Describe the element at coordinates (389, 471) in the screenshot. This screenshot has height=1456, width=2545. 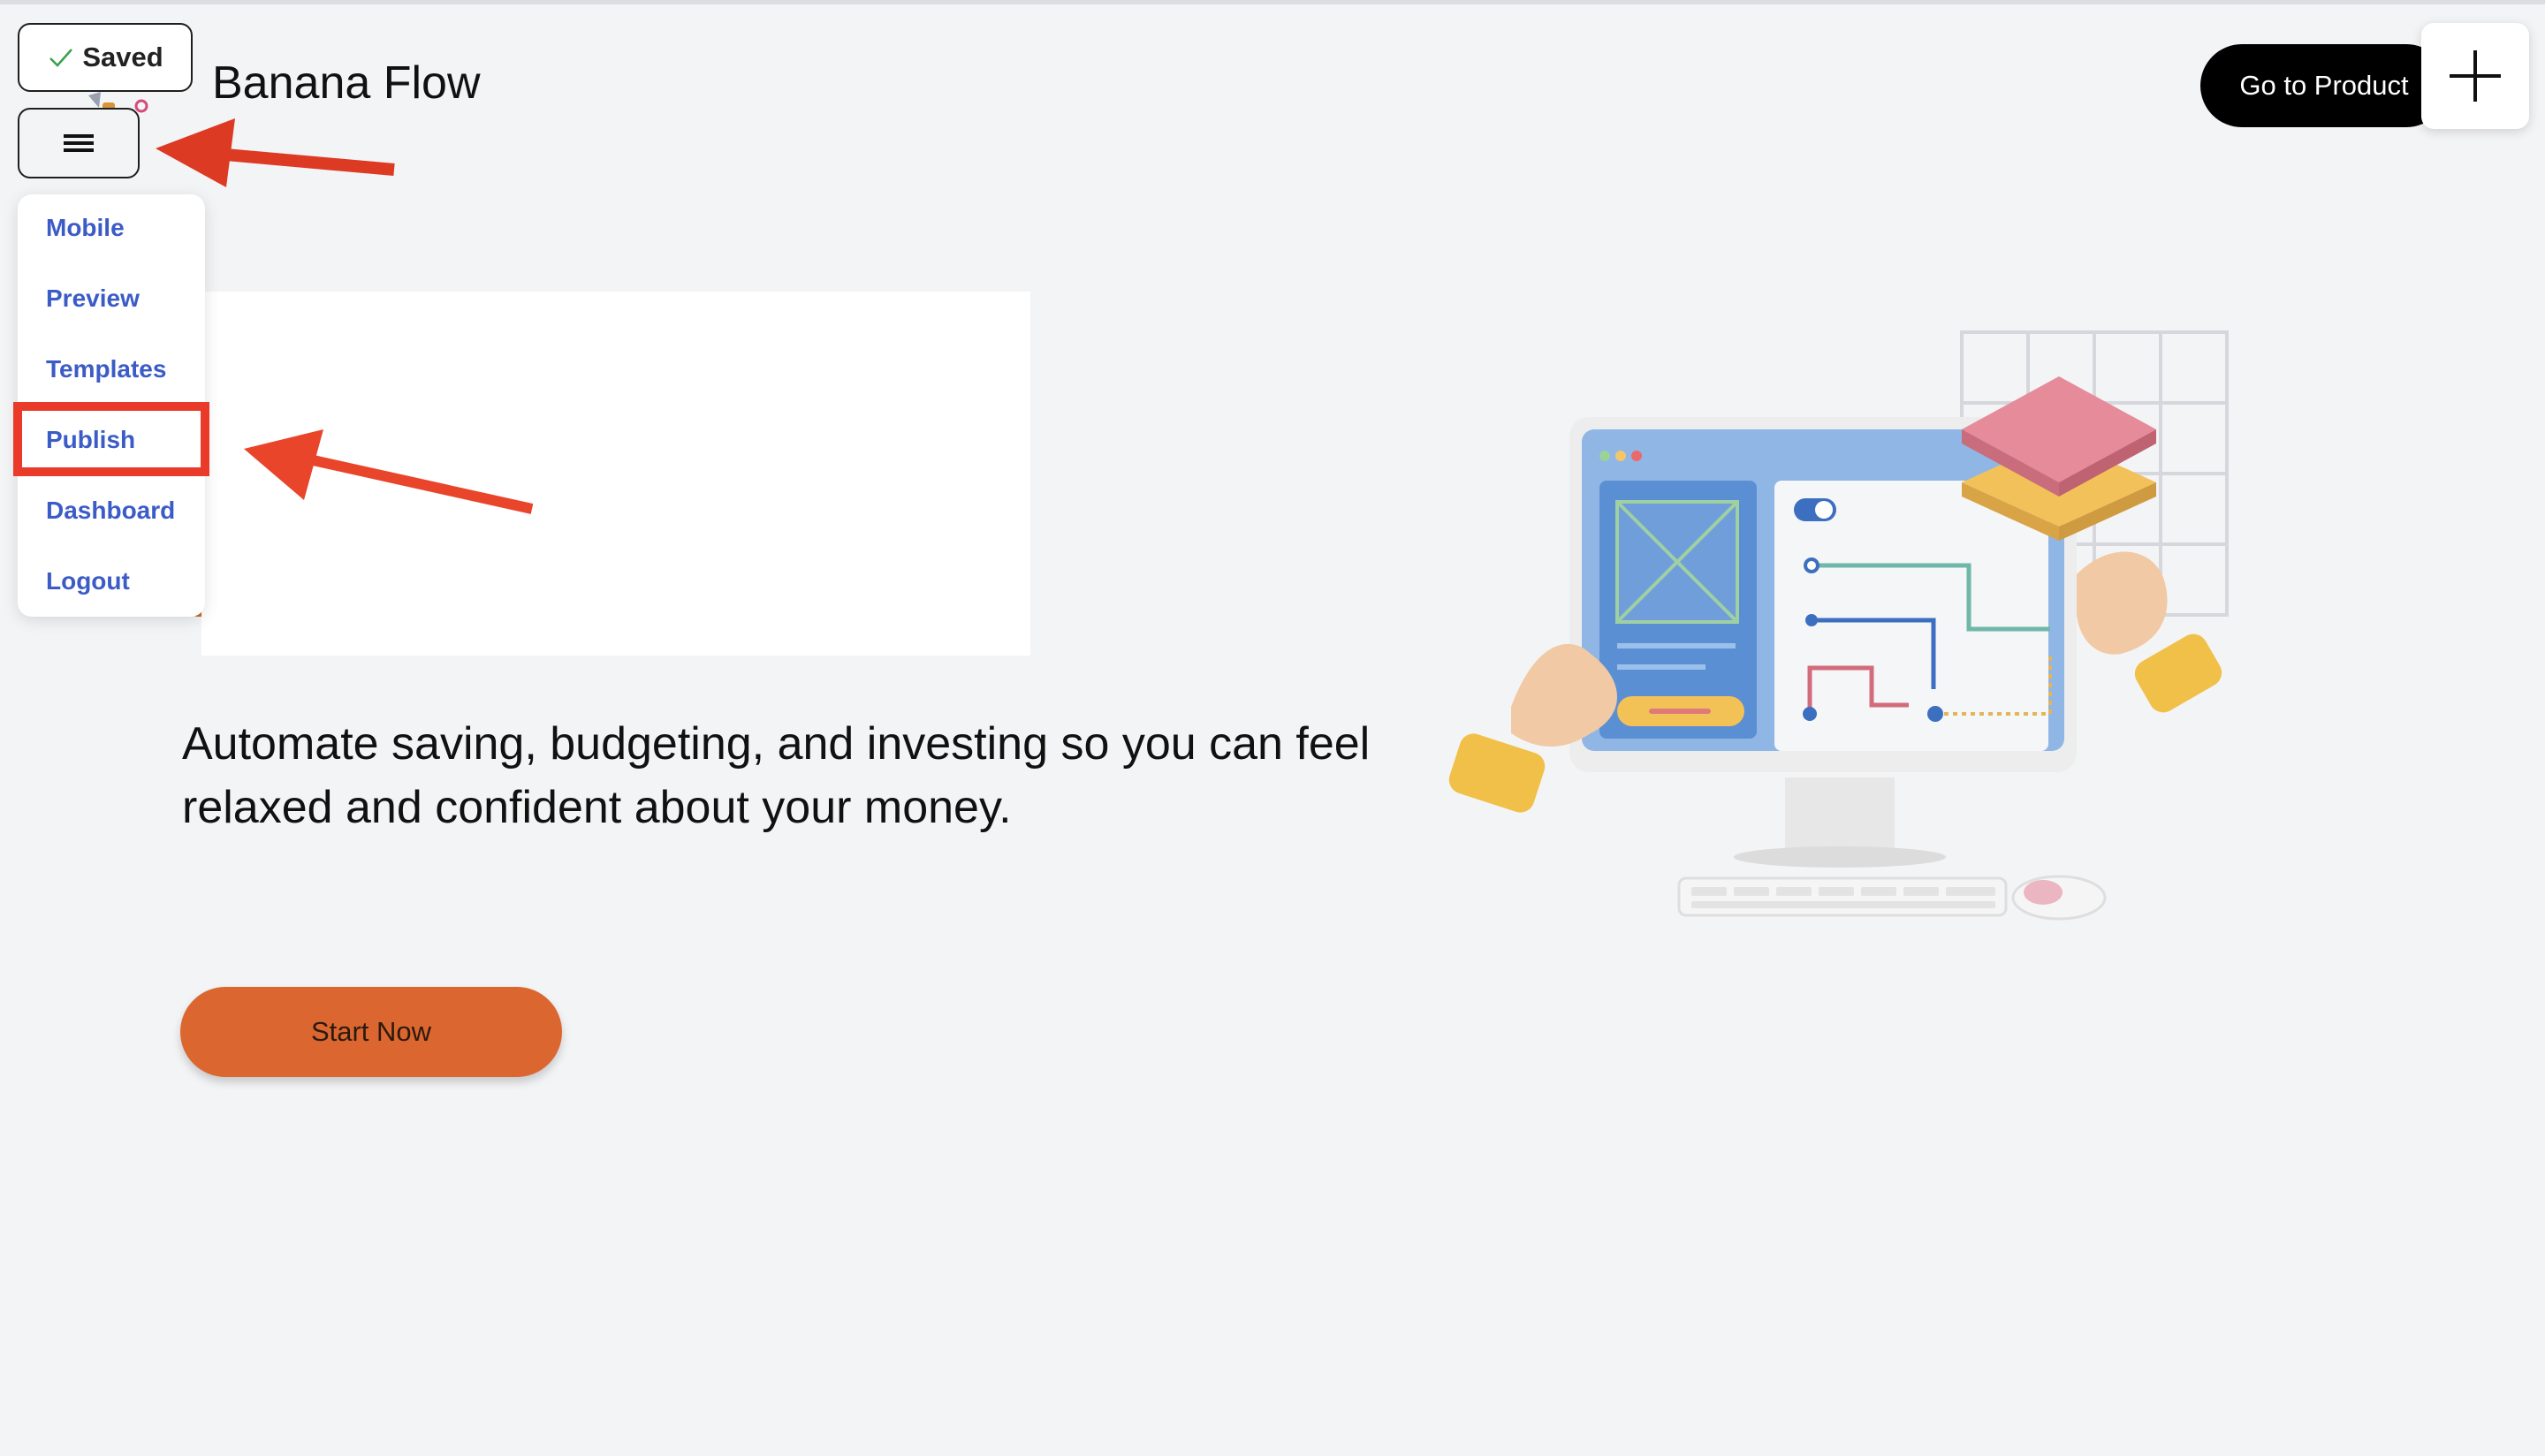
I see `annotation-arrow-publish` at that location.